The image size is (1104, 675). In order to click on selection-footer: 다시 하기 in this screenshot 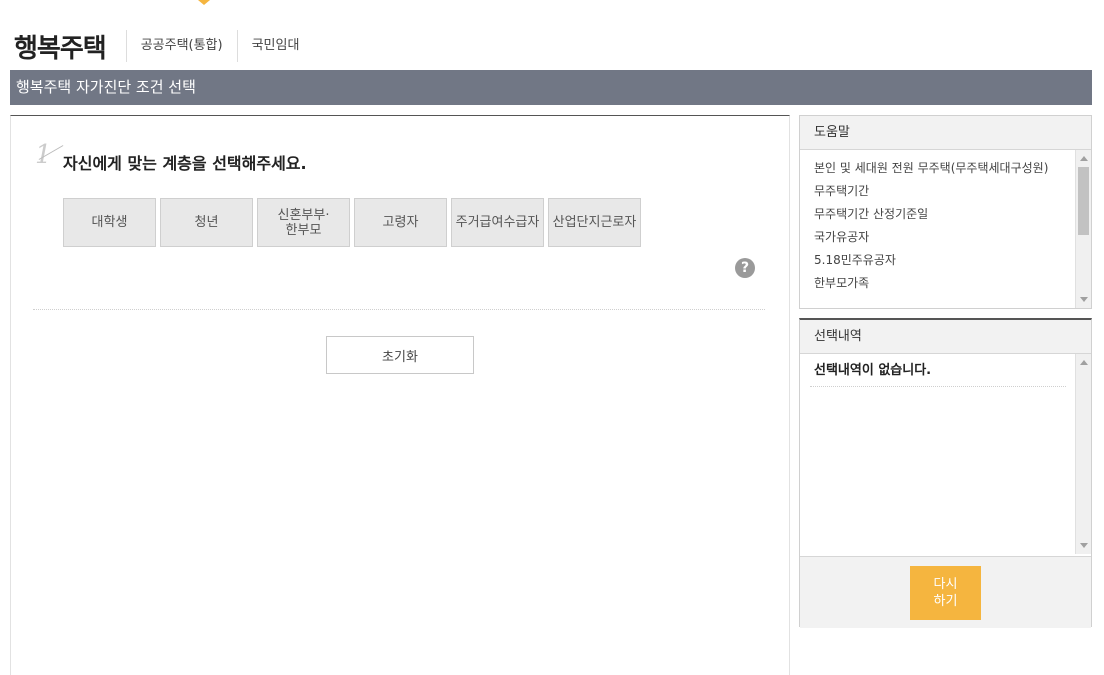, I will do `click(945, 592)`.